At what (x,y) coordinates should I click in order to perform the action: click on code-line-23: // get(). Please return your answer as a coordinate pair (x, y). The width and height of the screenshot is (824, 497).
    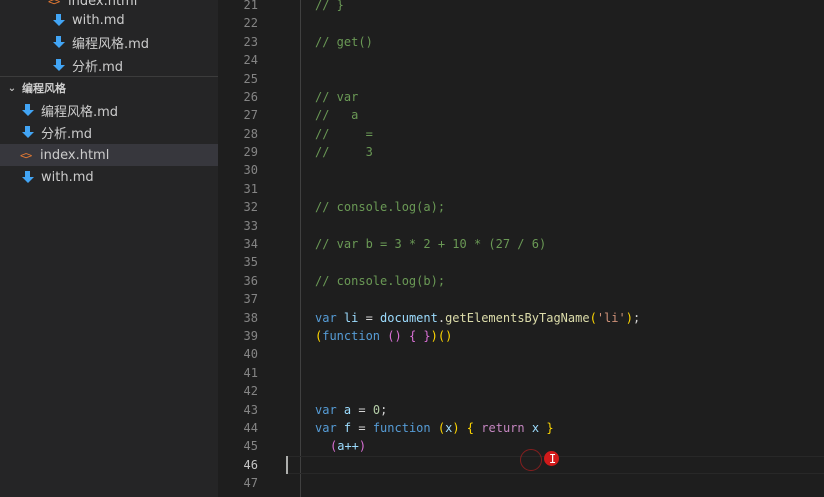
    Looking at the image, I should click on (344, 42).